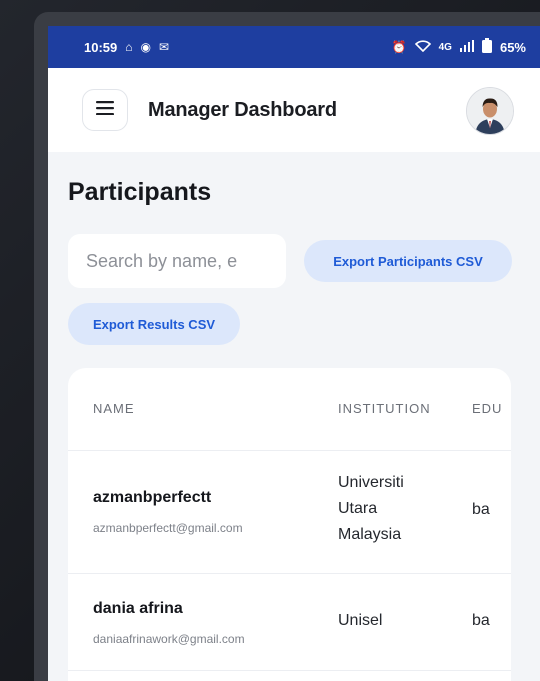 This screenshot has width=540, height=681. I want to click on battery-percent: 65%, so click(512, 47).